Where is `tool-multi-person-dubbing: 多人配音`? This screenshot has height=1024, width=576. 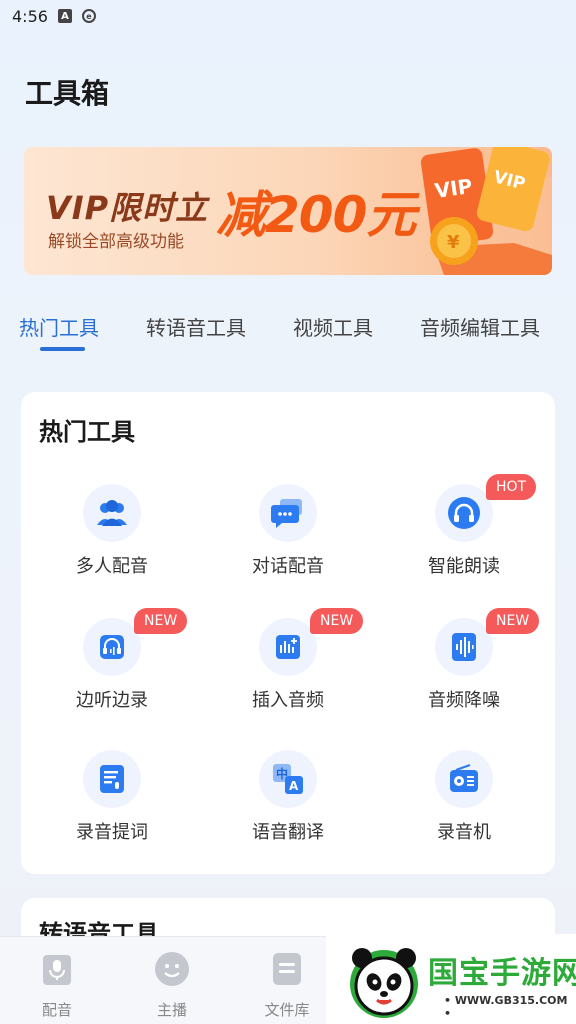 tool-multi-person-dubbing: 多人配音 is located at coordinates (112, 539).